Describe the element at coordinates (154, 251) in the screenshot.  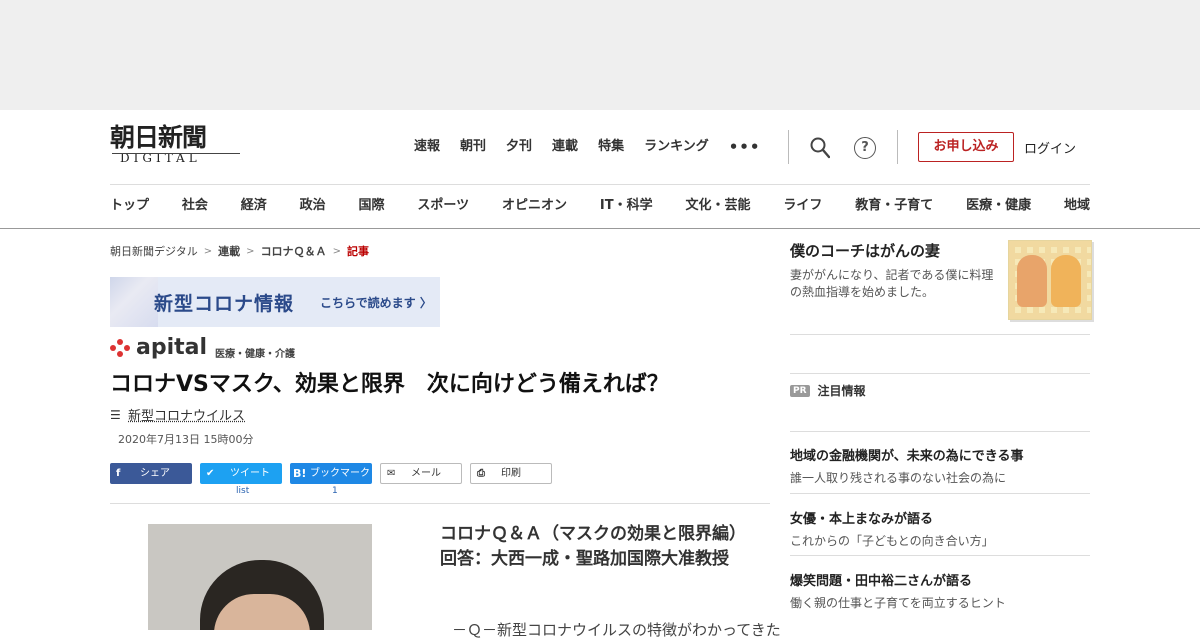
I see `breadcrumb-home: 朝日新聞デジタル` at that location.